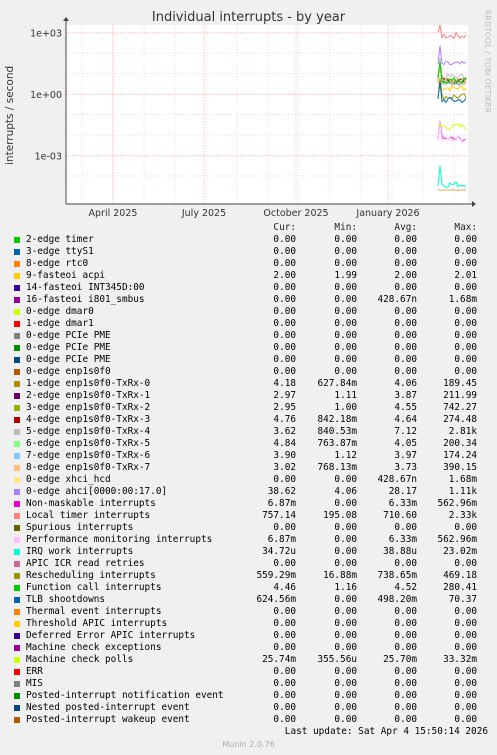  Describe the element at coordinates (284, 227) in the screenshot. I see `header-cur: Cur:` at that location.